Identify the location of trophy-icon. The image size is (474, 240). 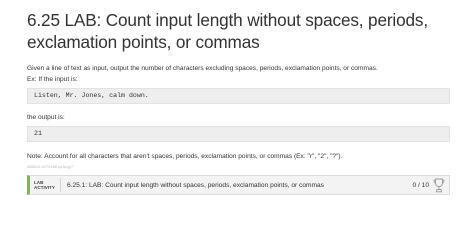
(439, 185).